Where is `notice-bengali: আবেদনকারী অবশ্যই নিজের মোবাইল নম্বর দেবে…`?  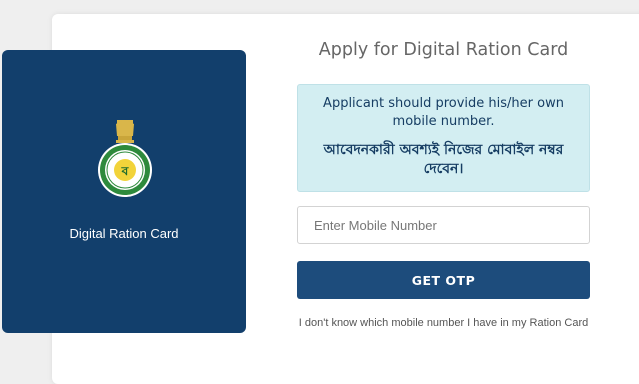
notice-bengali: আবেদনকারী অবশ্যই নিজের মোবাইল নম্বর দেবে… is located at coordinates (443, 159).